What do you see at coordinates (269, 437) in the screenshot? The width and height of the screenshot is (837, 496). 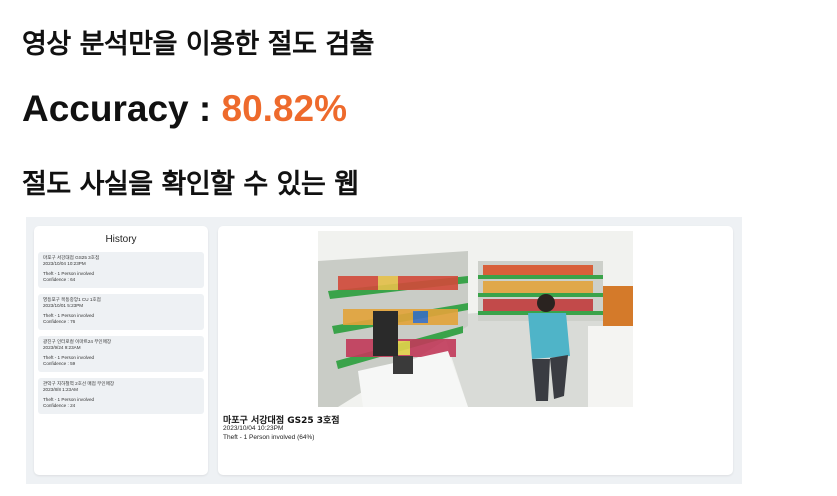 I see `detail-description: Theft - 1 Person involved (64%)` at bounding box center [269, 437].